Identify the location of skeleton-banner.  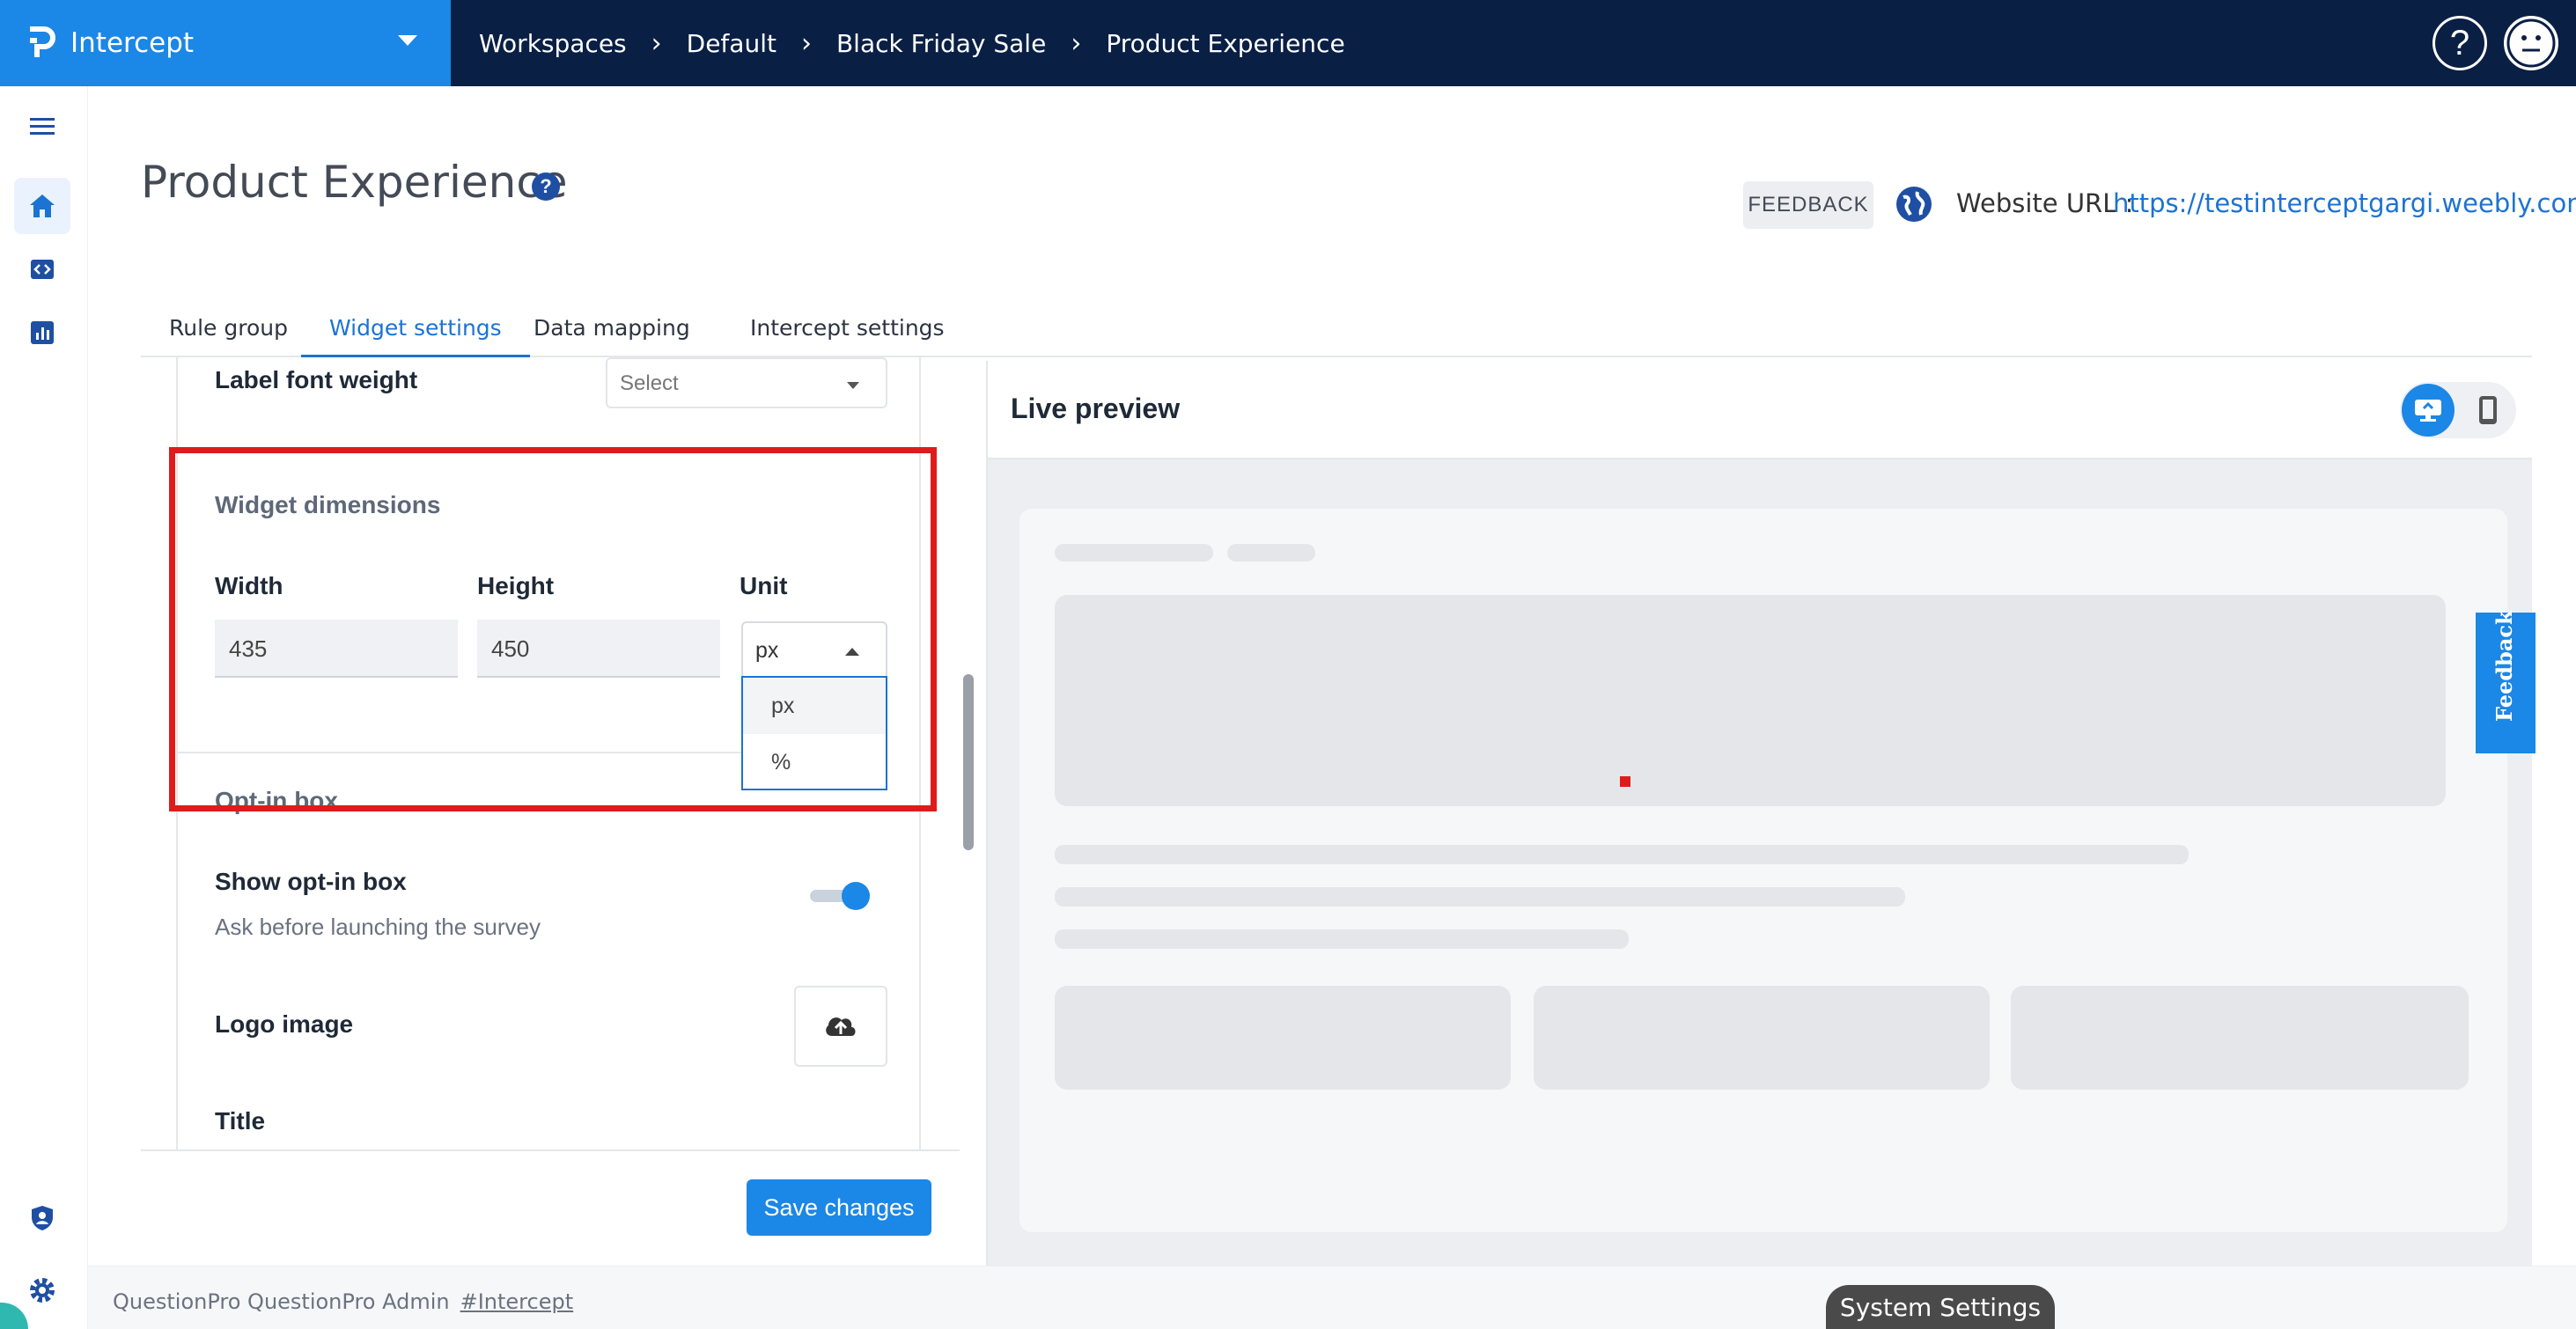
(1750, 700).